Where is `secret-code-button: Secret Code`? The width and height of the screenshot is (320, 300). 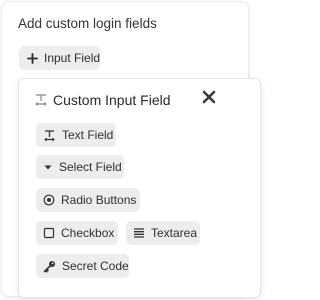 secret-code-button: Secret Code is located at coordinates (82, 266).